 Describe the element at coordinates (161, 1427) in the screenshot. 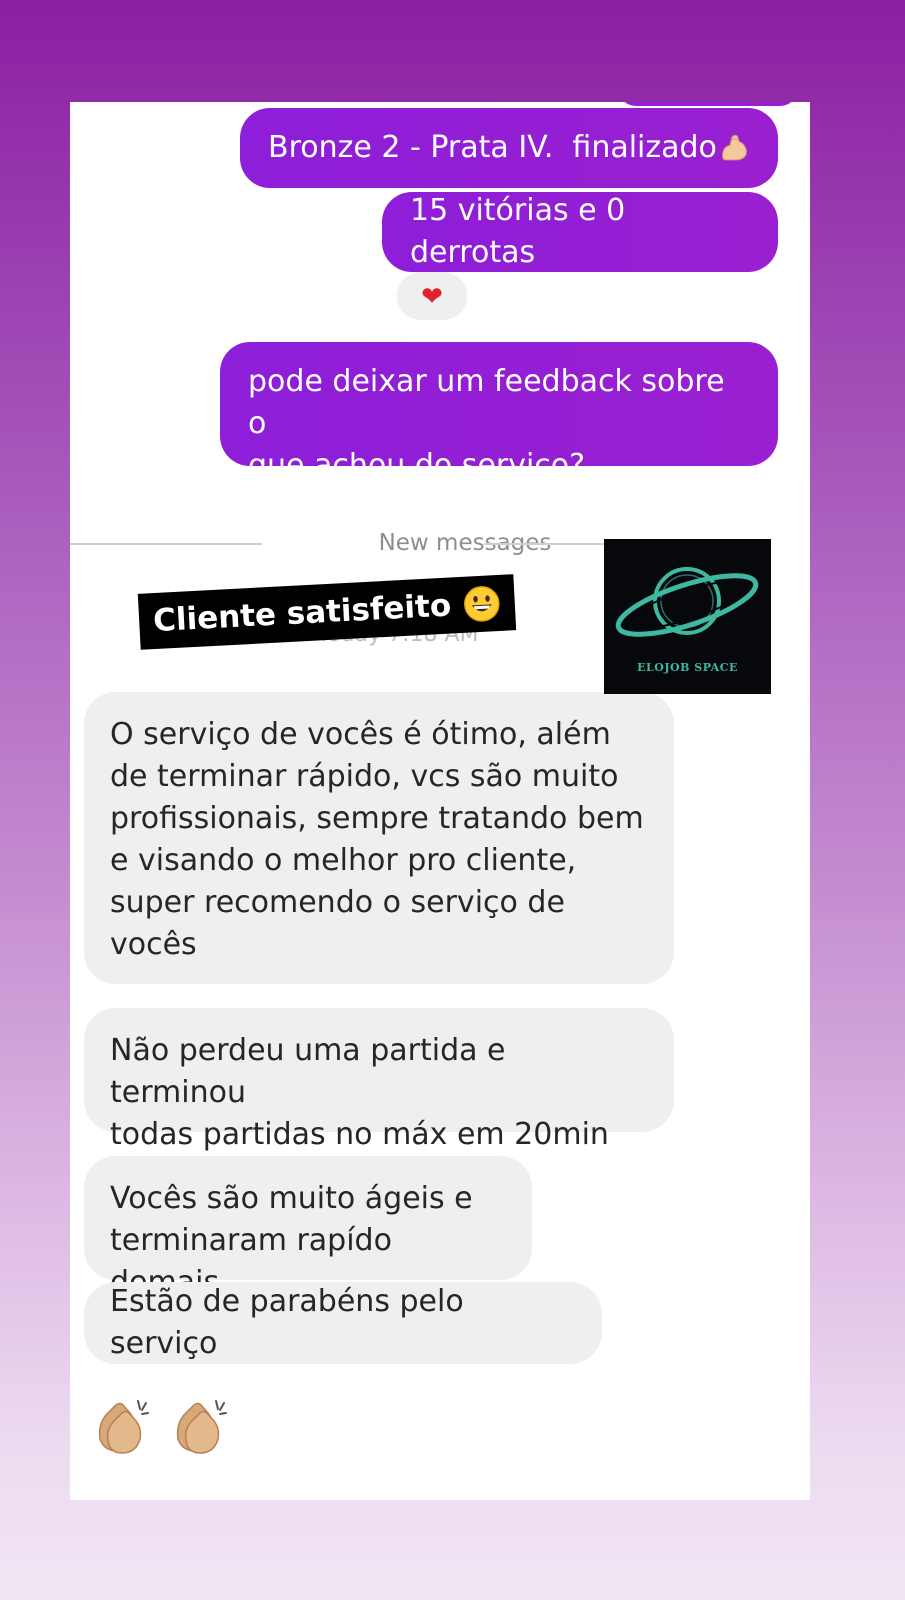

I see `emoji-reply` at that location.